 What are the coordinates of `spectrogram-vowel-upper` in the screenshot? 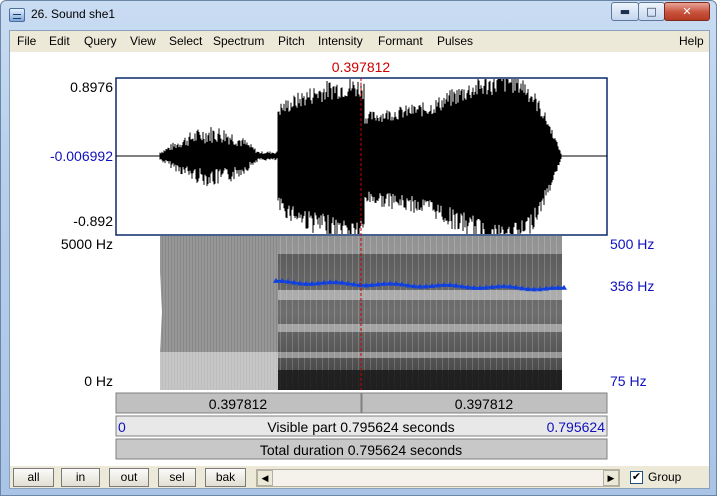 It's located at (420, 245).